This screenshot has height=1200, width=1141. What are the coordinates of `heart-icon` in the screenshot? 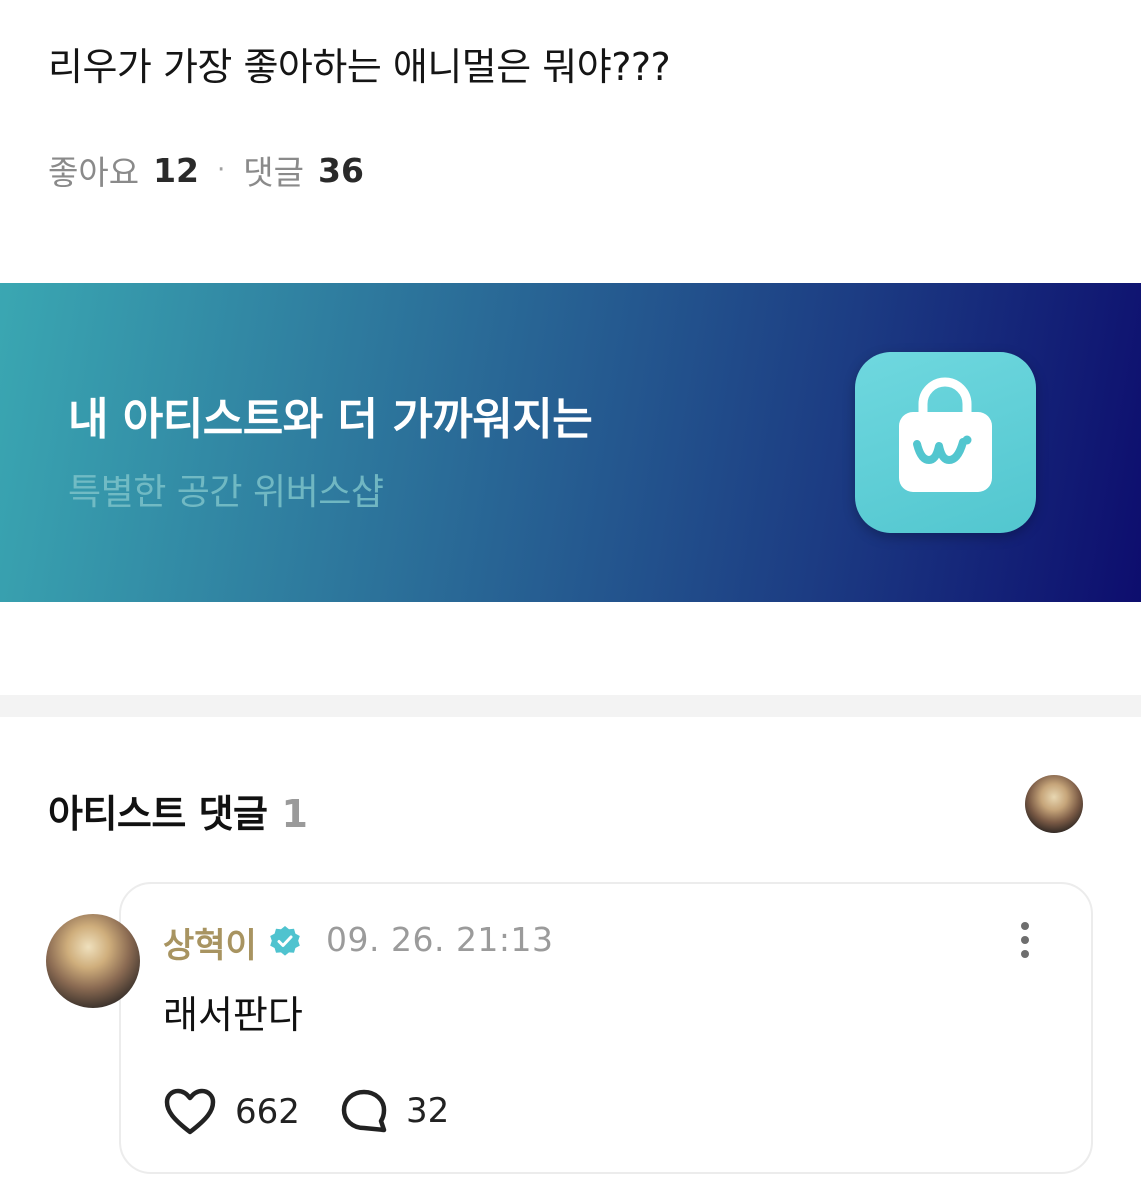 It's located at (190, 1111).